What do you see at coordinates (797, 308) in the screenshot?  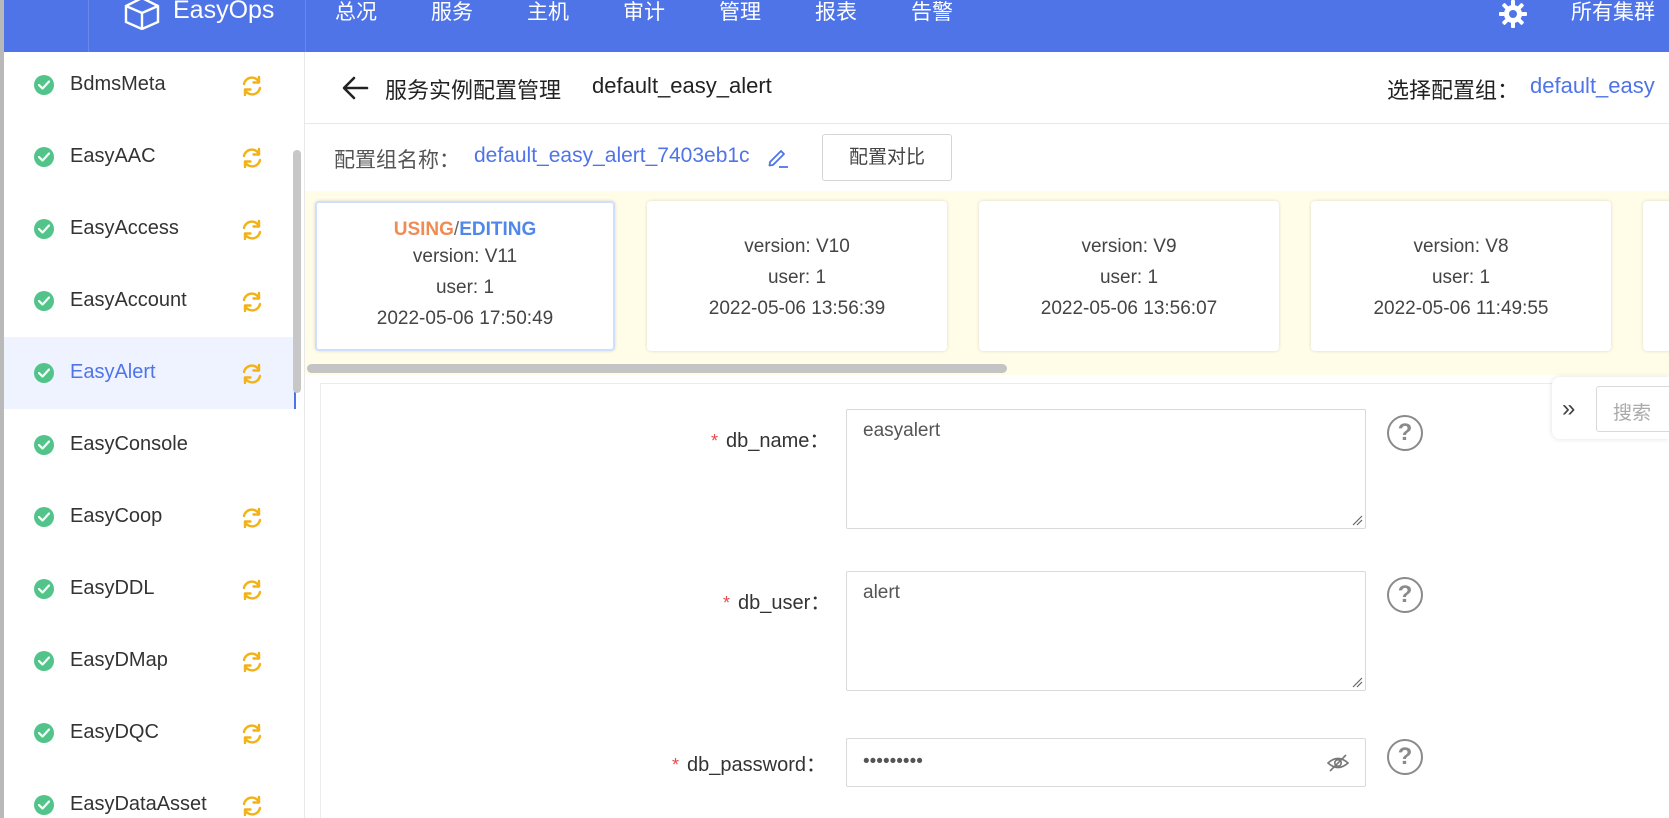 I see `version-time: 2022-05-06 13:56:39` at bounding box center [797, 308].